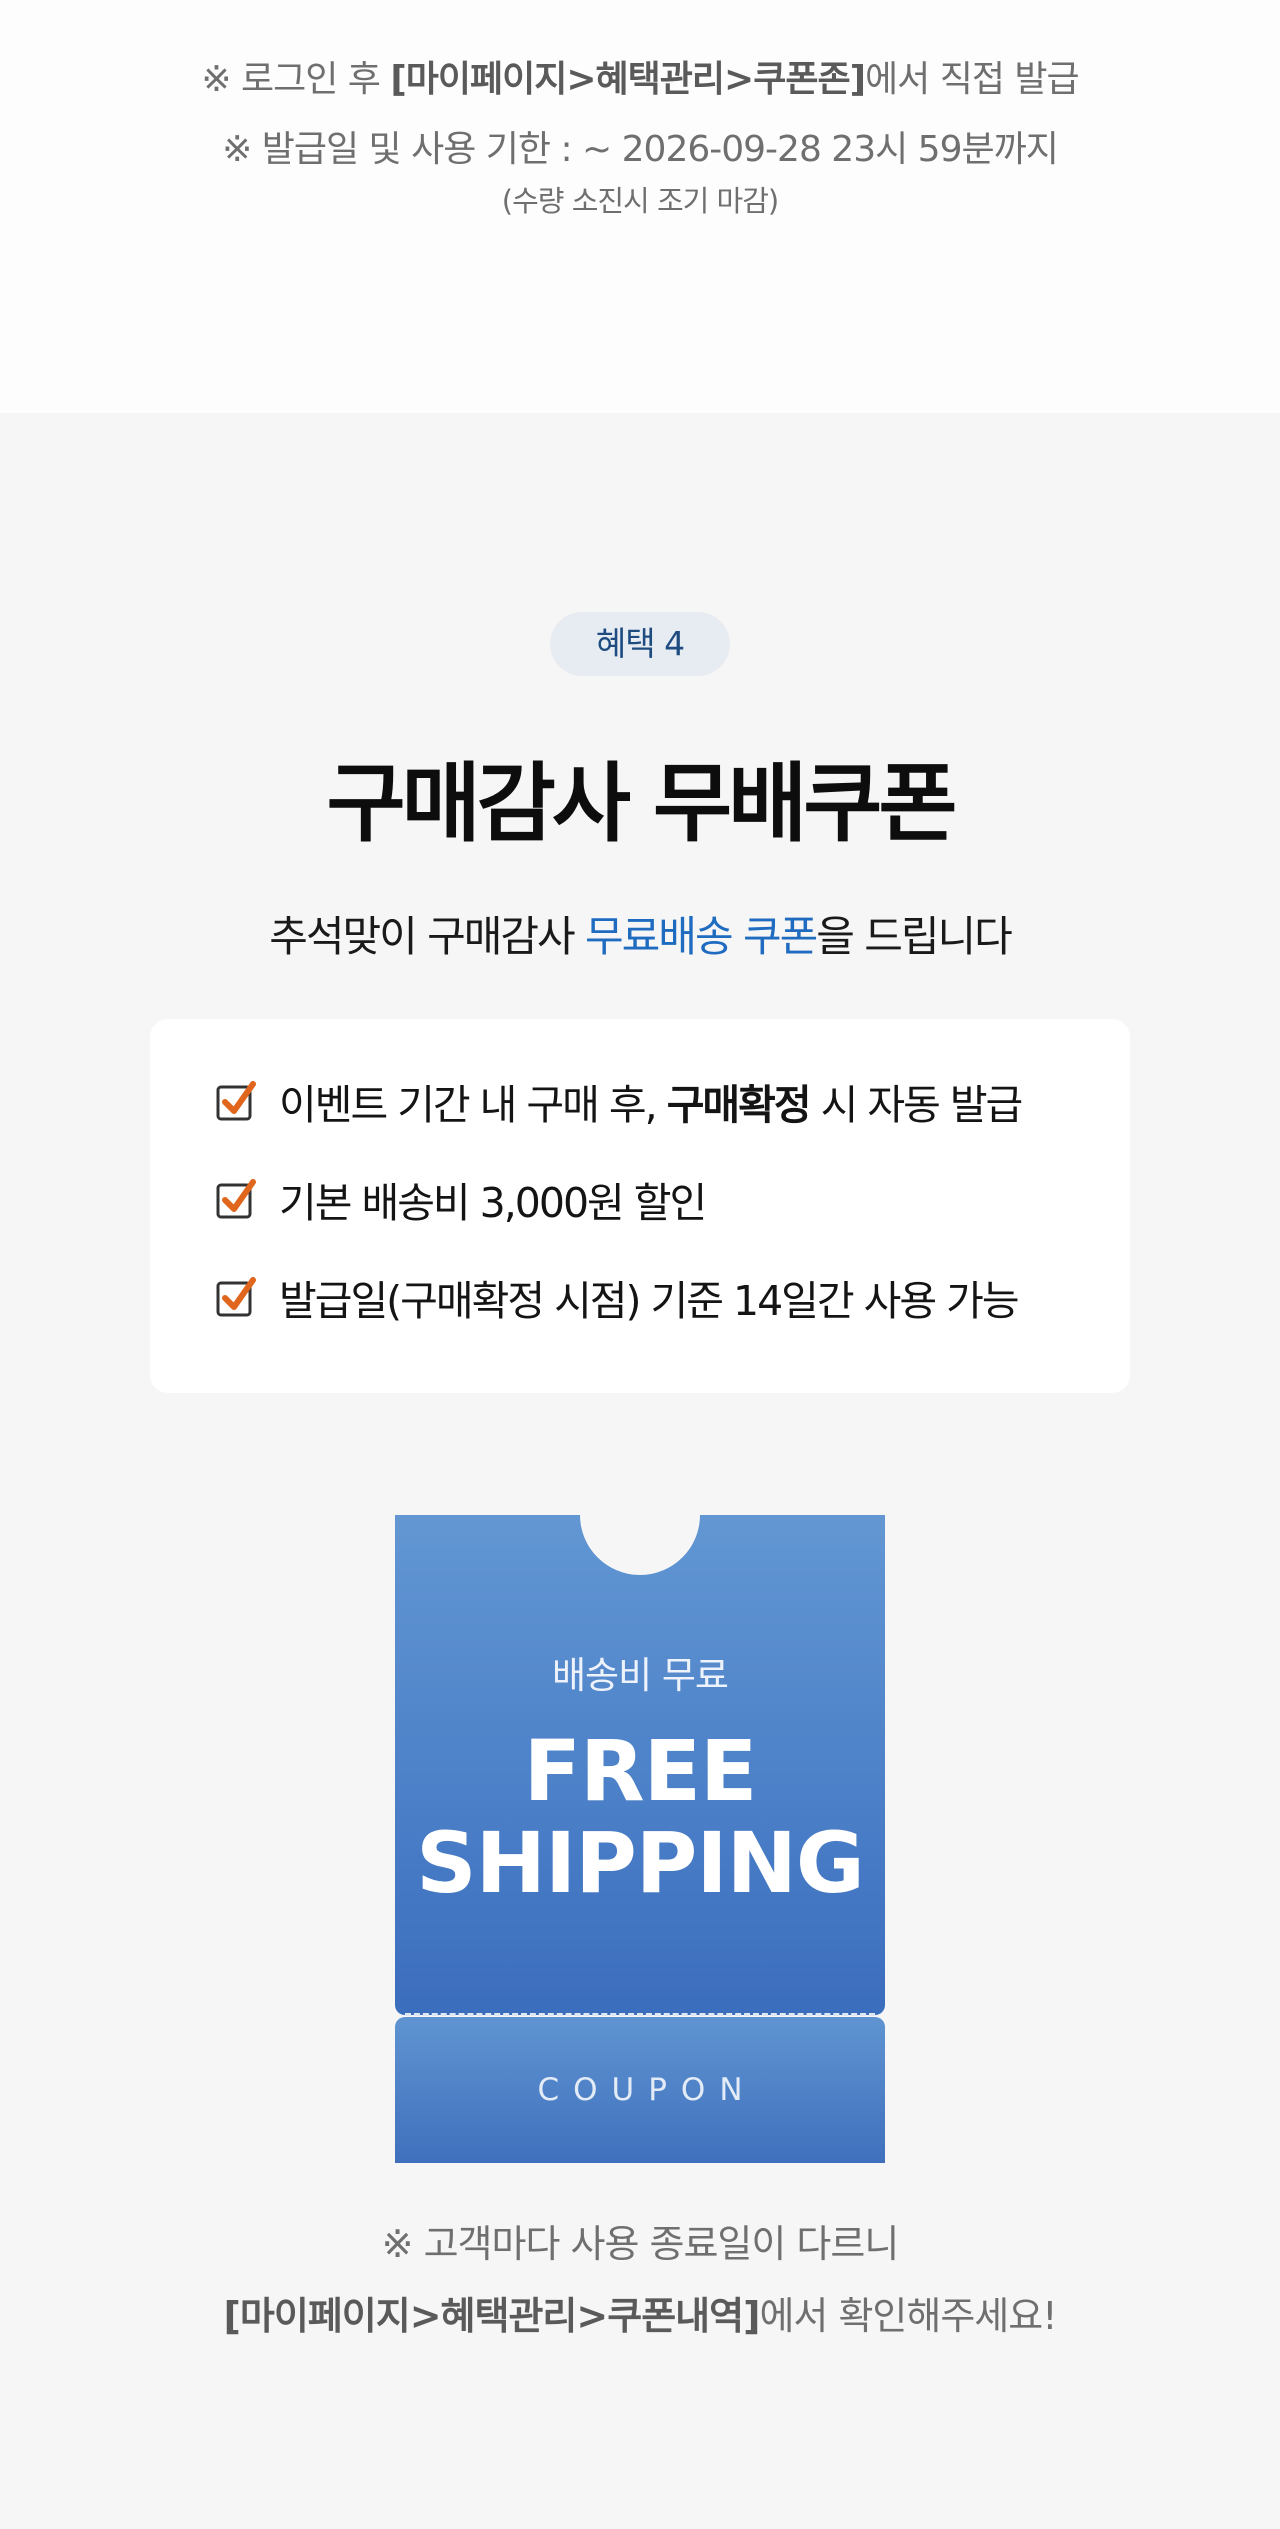 Image resolution: width=1280 pixels, height=2529 pixels. Describe the element at coordinates (972, 79) in the screenshot. I see `issue-instruction-suffix: 에서 직접 발급` at that location.